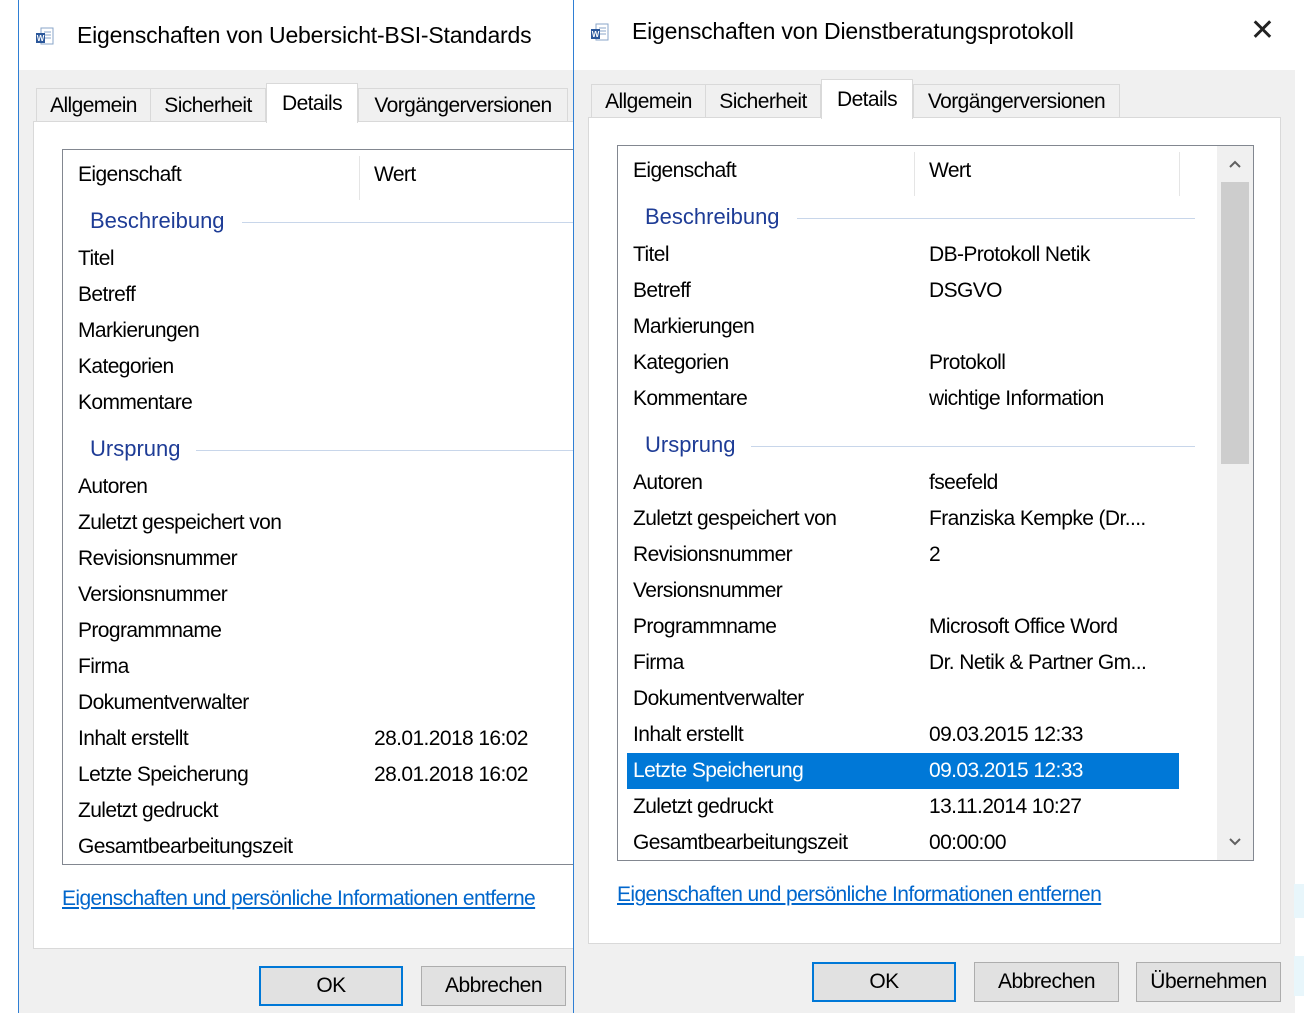 The height and width of the screenshot is (1013, 1304). What do you see at coordinates (1235, 164) in the screenshot?
I see `scroll-up-icon` at bounding box center [1235, 164].